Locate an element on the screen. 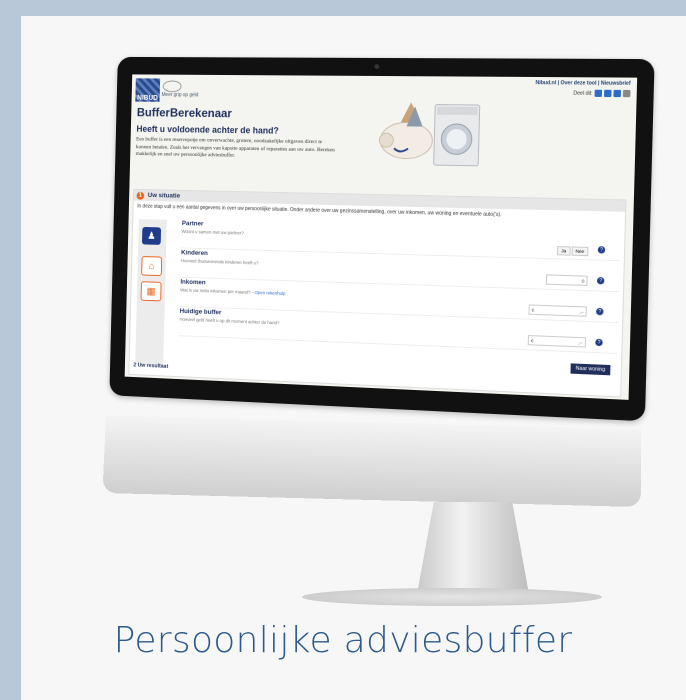 This screenshot has width=686, height=700. slogan: Meer grip op geld is located at coordinates (180, 95).